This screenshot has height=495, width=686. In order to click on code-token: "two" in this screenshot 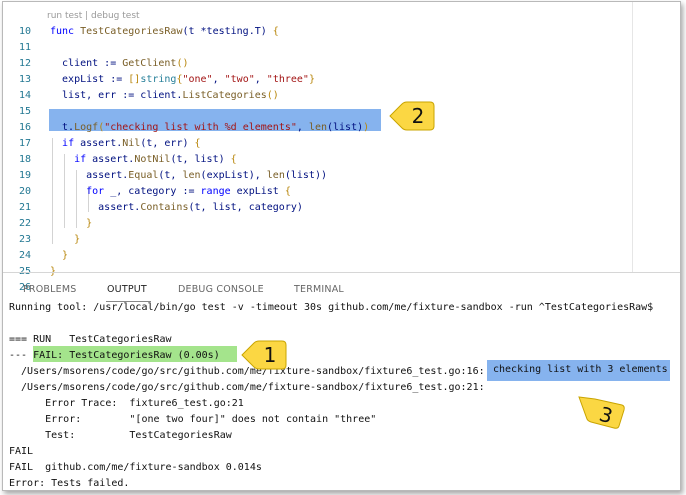, I will do `click(239, 79)`.